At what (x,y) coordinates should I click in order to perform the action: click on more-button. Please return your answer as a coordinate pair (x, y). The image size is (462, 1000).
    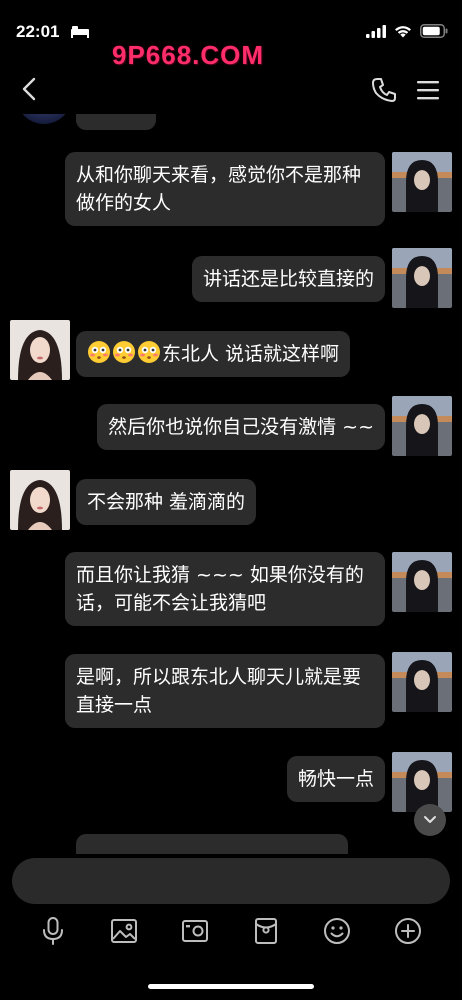
    Looking at the image, I should click on (408, 931).